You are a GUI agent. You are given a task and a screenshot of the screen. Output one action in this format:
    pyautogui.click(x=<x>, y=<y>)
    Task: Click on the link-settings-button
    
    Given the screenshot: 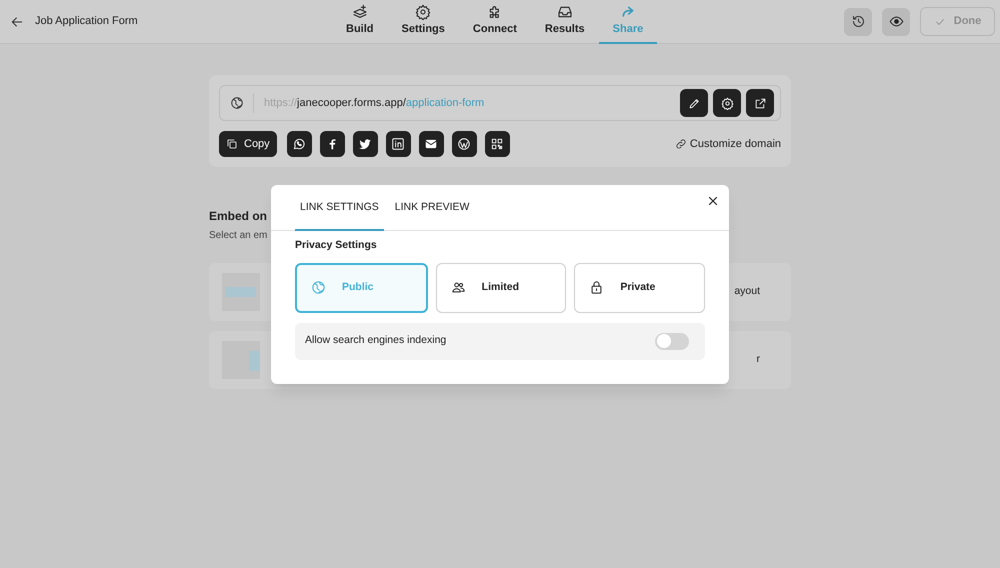 What is the action you would take?
    pyautogui.click(x=727, y=103)
    